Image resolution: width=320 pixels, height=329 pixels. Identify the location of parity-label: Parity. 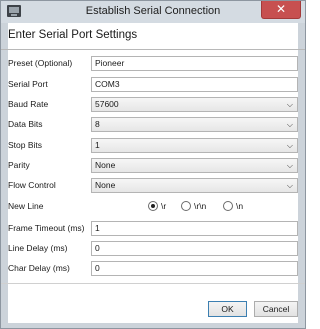
(19, 165).